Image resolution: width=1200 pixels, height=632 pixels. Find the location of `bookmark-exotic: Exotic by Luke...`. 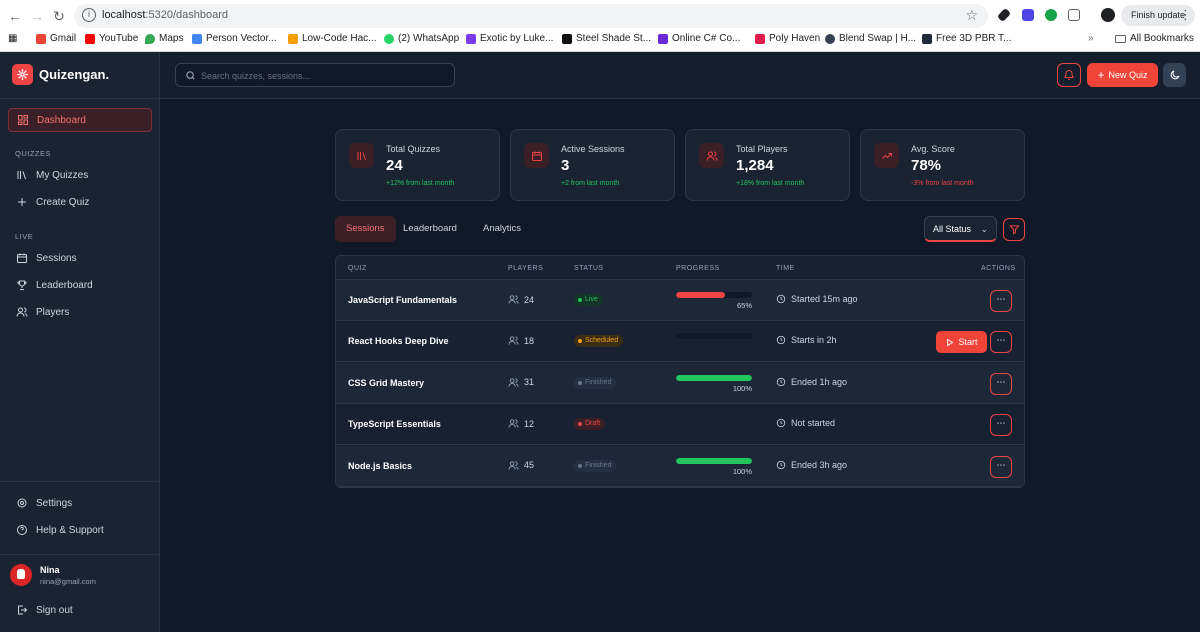

bookmark-exotic: Exotic by Luke... is located at coordinates (509, 38).